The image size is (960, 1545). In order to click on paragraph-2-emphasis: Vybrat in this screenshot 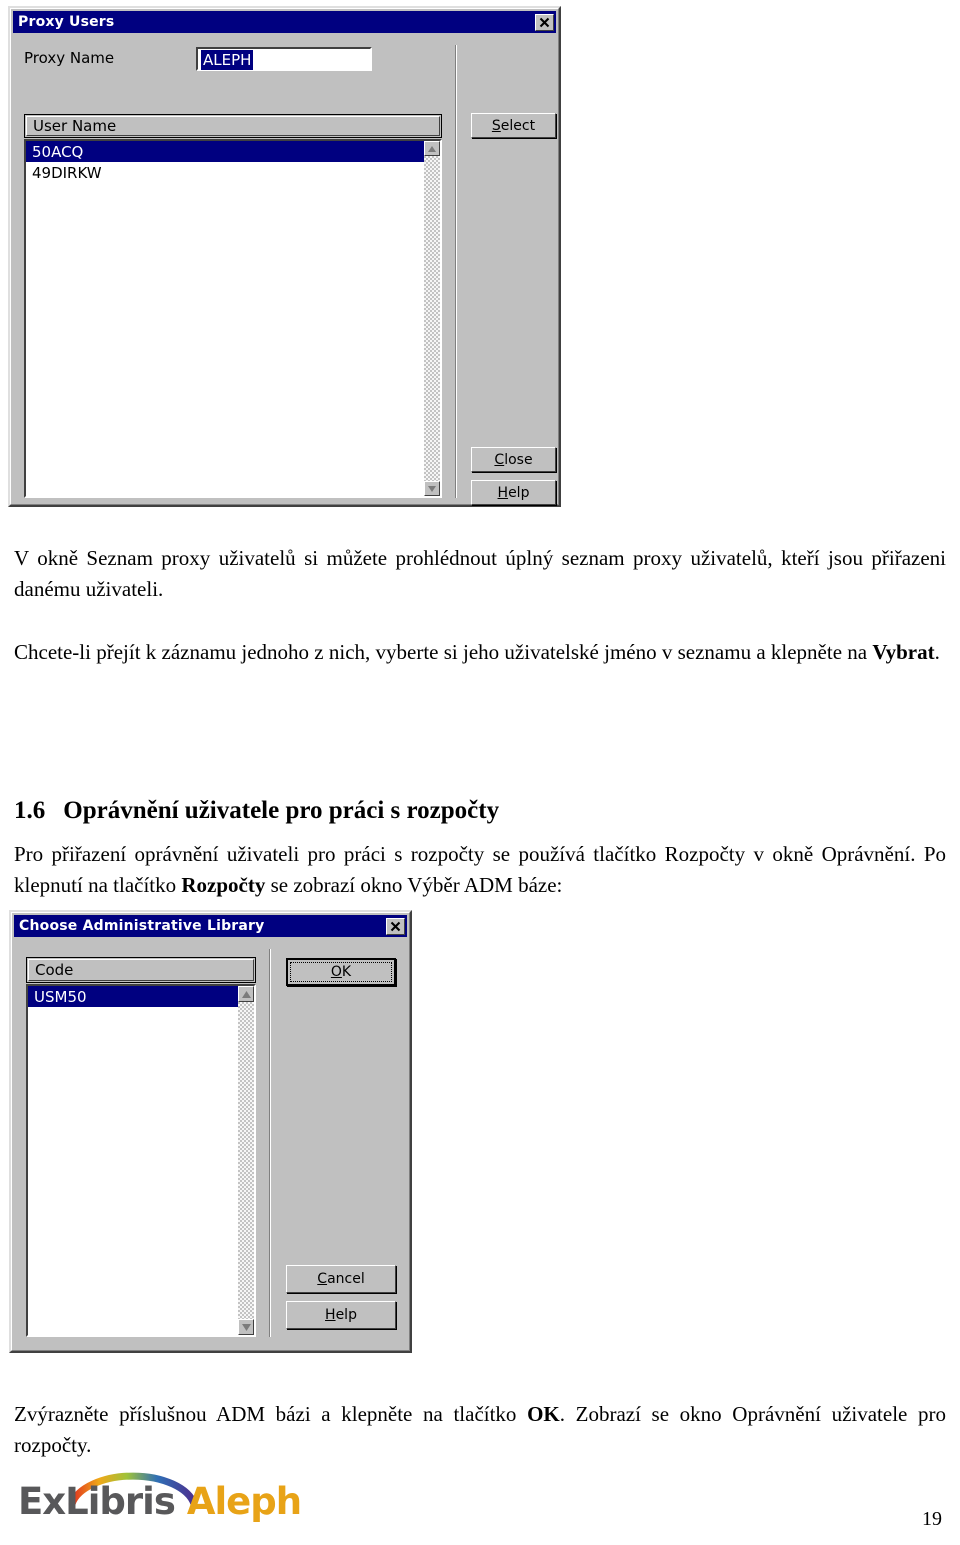, I will do `click(903, 652)`.